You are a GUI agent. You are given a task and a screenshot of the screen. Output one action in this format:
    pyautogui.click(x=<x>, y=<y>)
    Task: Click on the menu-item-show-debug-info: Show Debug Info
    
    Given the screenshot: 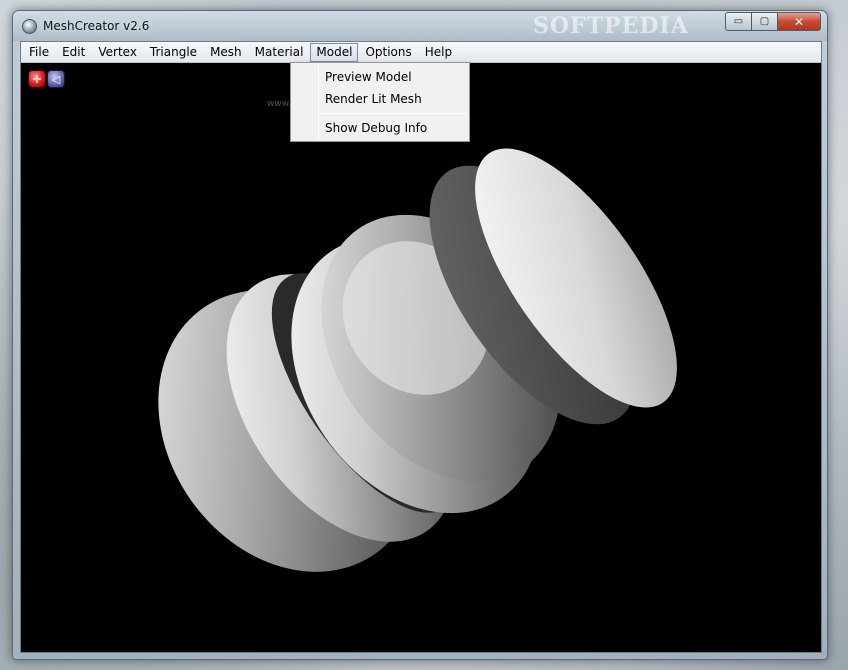 What is the action you would take?
    pyautogui.click(x=380, y=128)
    